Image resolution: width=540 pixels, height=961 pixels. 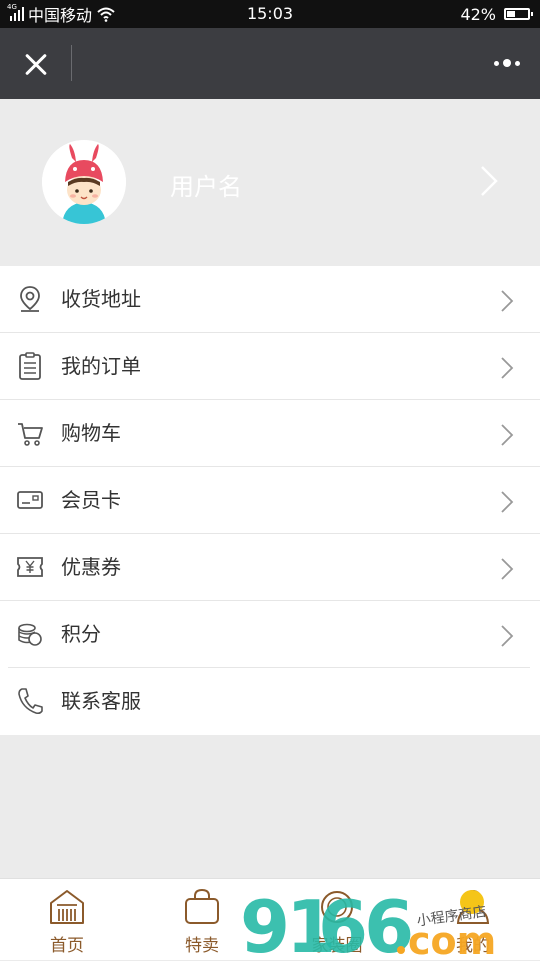 I want to click on tab-sale: 特卖, so click(x=202, y=920).